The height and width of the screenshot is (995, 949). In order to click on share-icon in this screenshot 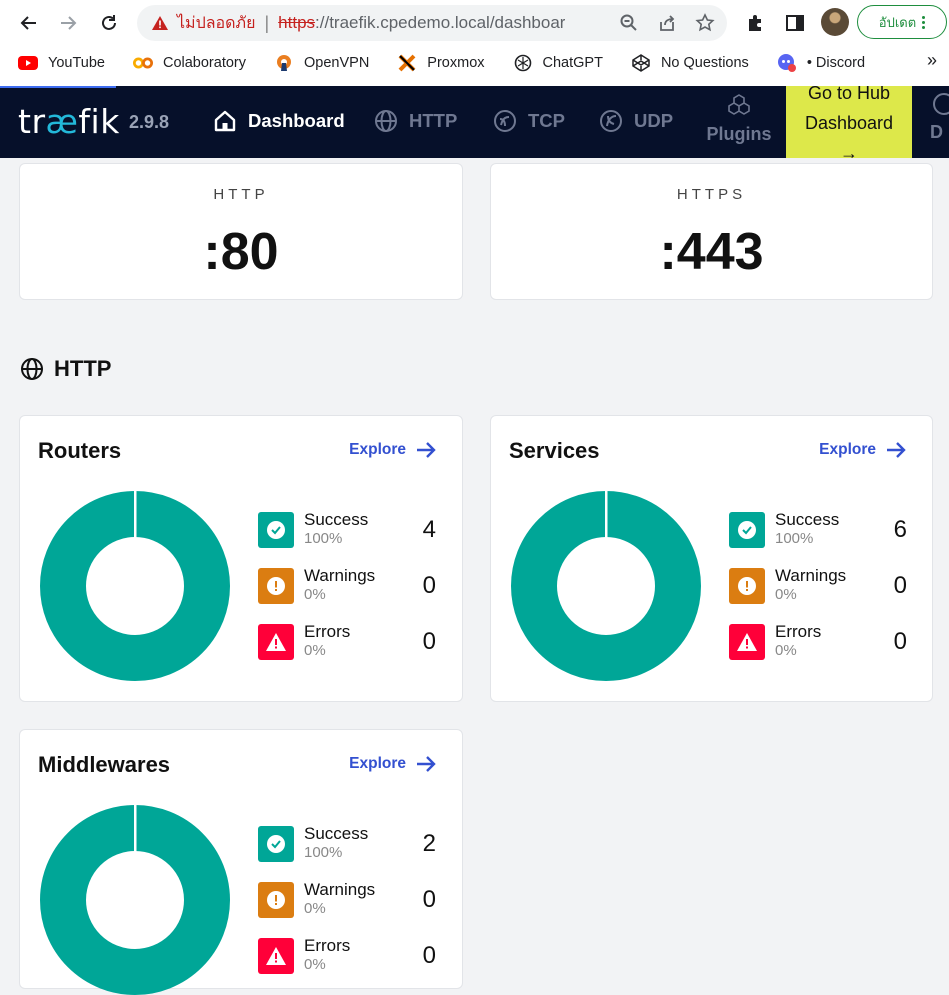, I will do `click(667, 23)`.